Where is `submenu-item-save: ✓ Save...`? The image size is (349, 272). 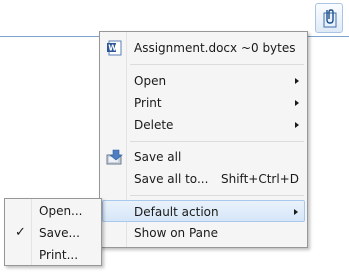
submenu-item-save: ✓ Save... is located at coordinates (53, 233).